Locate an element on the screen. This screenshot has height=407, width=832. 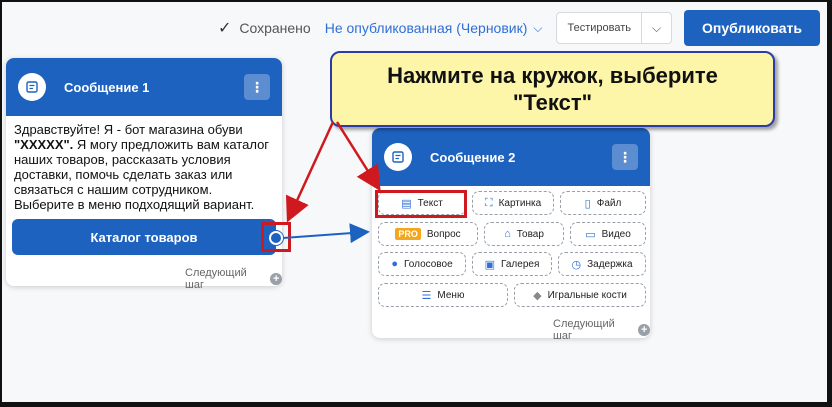
option-label: Видео is located at coordinates (616, 234).